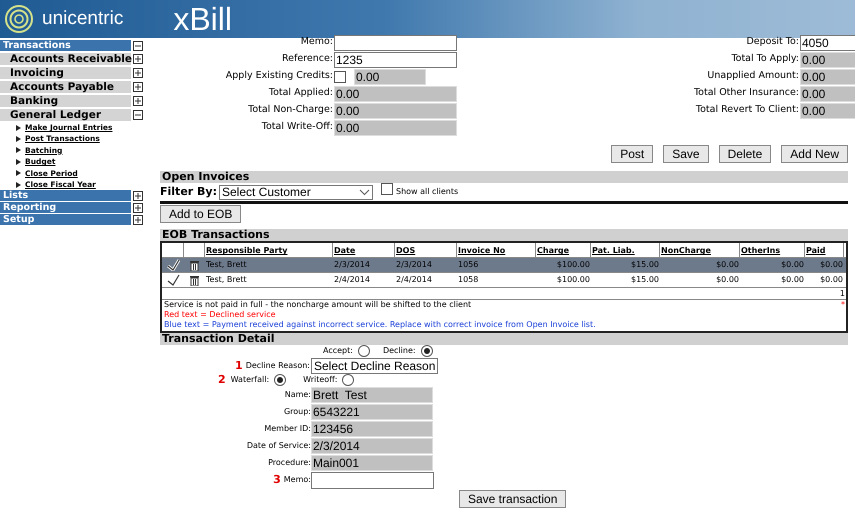  I want to click on input-field: 1235, so click(395, 60).